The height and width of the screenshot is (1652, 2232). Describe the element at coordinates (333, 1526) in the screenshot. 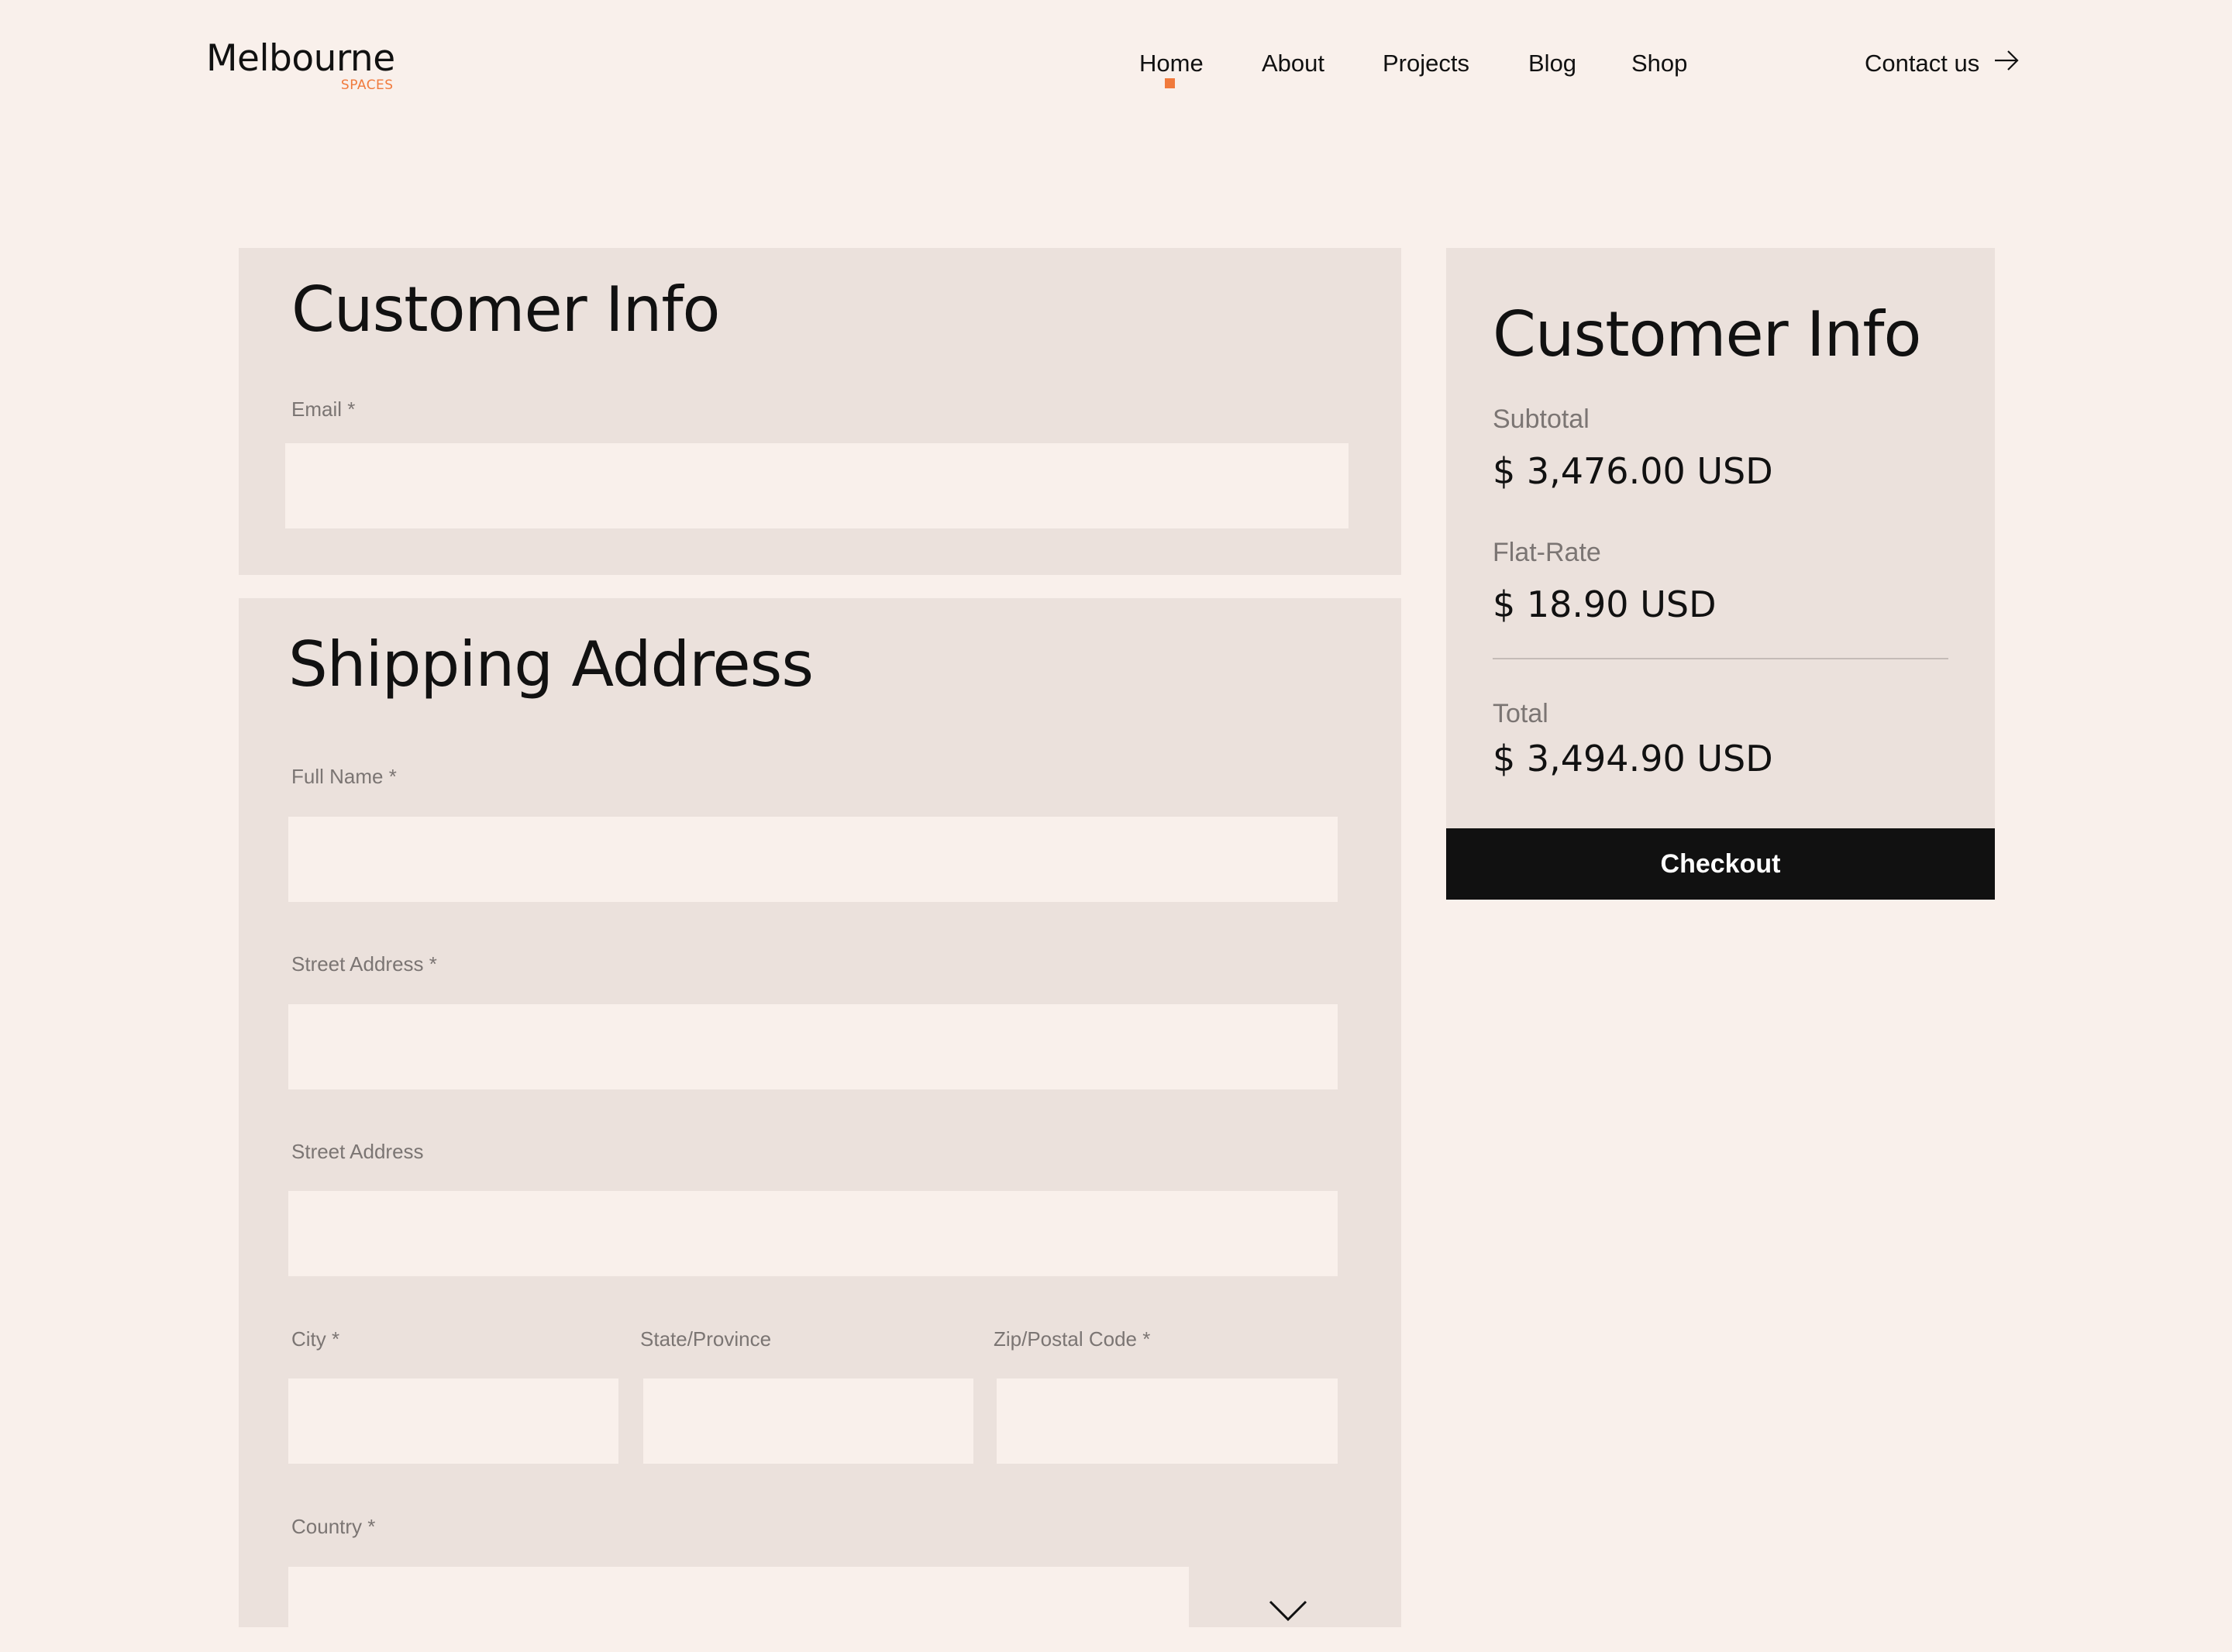

I see `country-label: Country *` at that location.